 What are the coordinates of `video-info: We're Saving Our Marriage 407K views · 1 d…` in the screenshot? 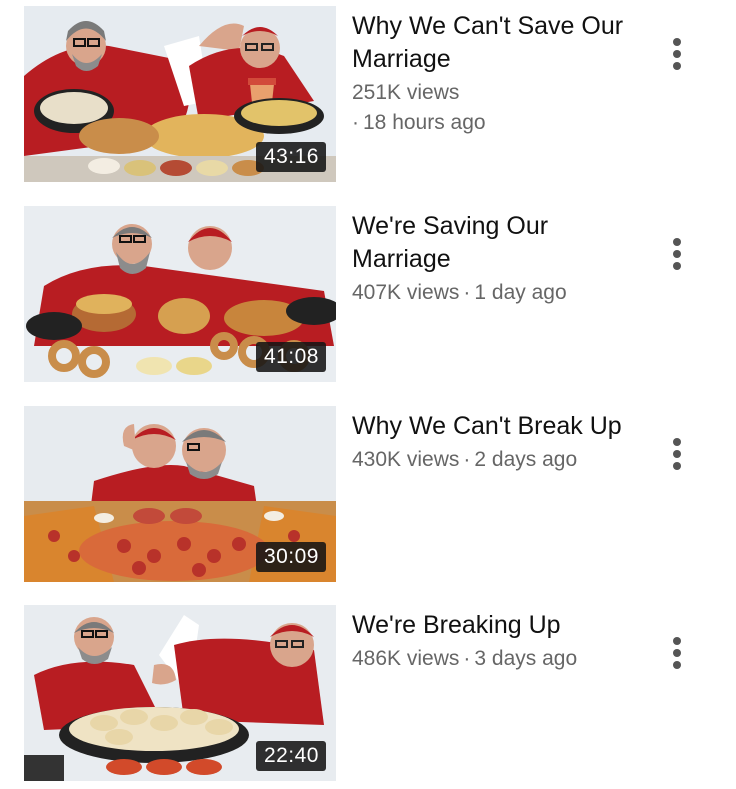 It's located at (494, 259).